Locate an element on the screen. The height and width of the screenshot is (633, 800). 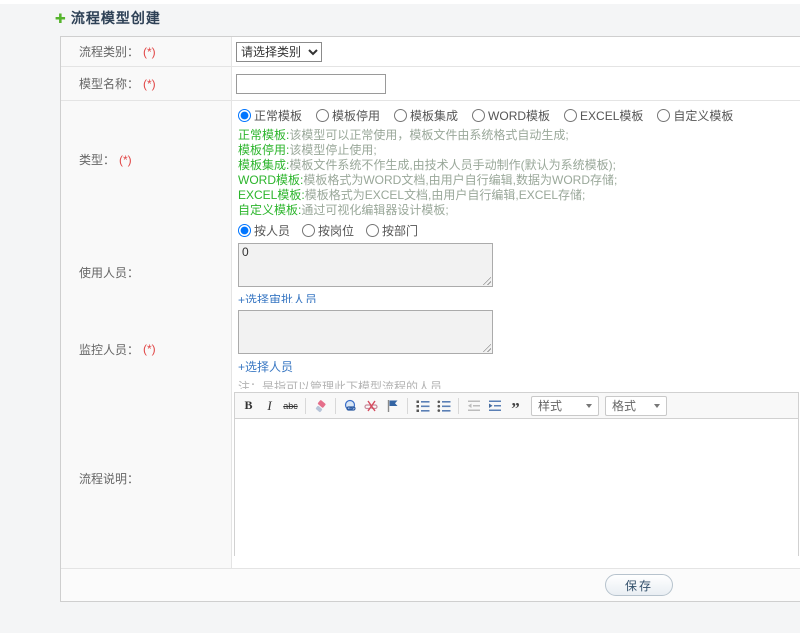
link-icon is located at coordinates (350, 405).